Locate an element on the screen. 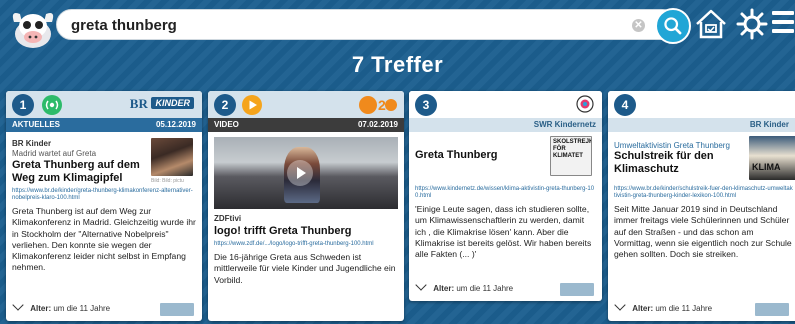  date-label: 07.02.2019 is located at coordinates (377, 124).